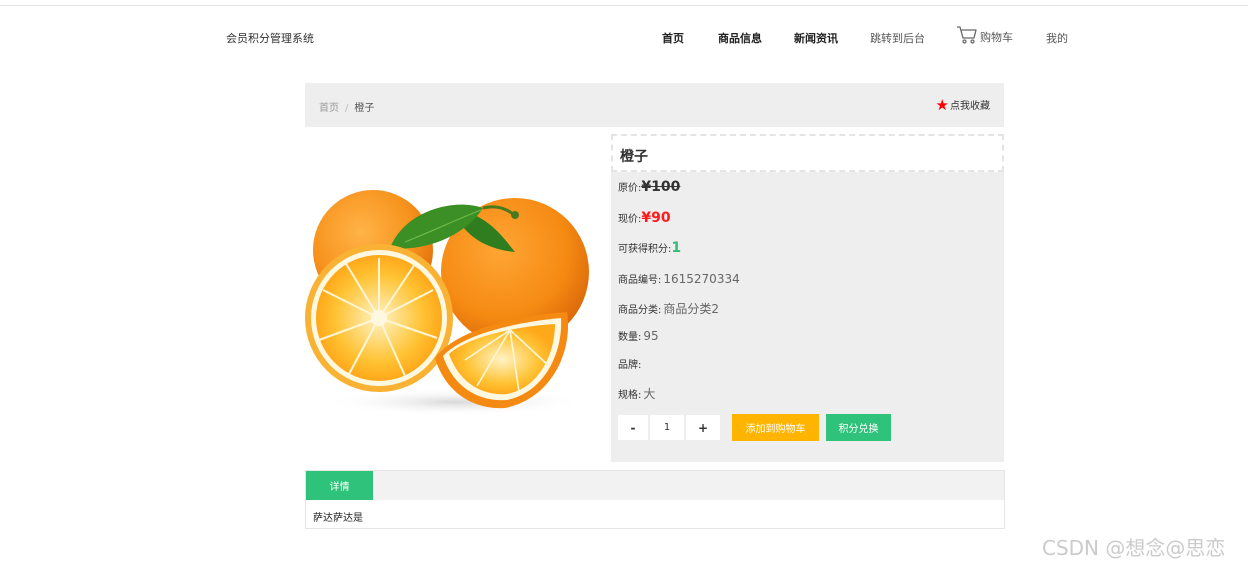 The height and width of the screenshot is (563, 1248). Describe the element at coordinates (701, 279) in the screenshot. I see `code-value: 1615270334` at that location.